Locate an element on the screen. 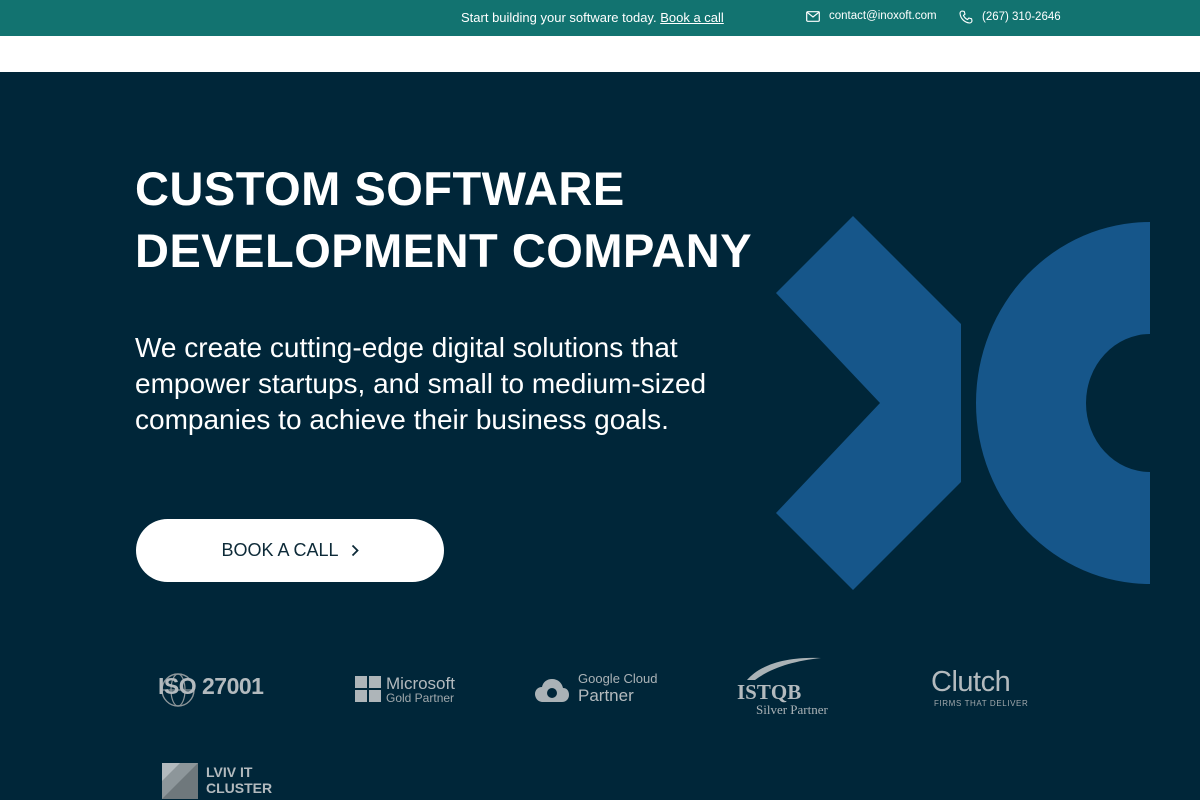 The image size is (1200, 800). book-a-call-button: BOOK A CALL is located at coordinates (290, 550).